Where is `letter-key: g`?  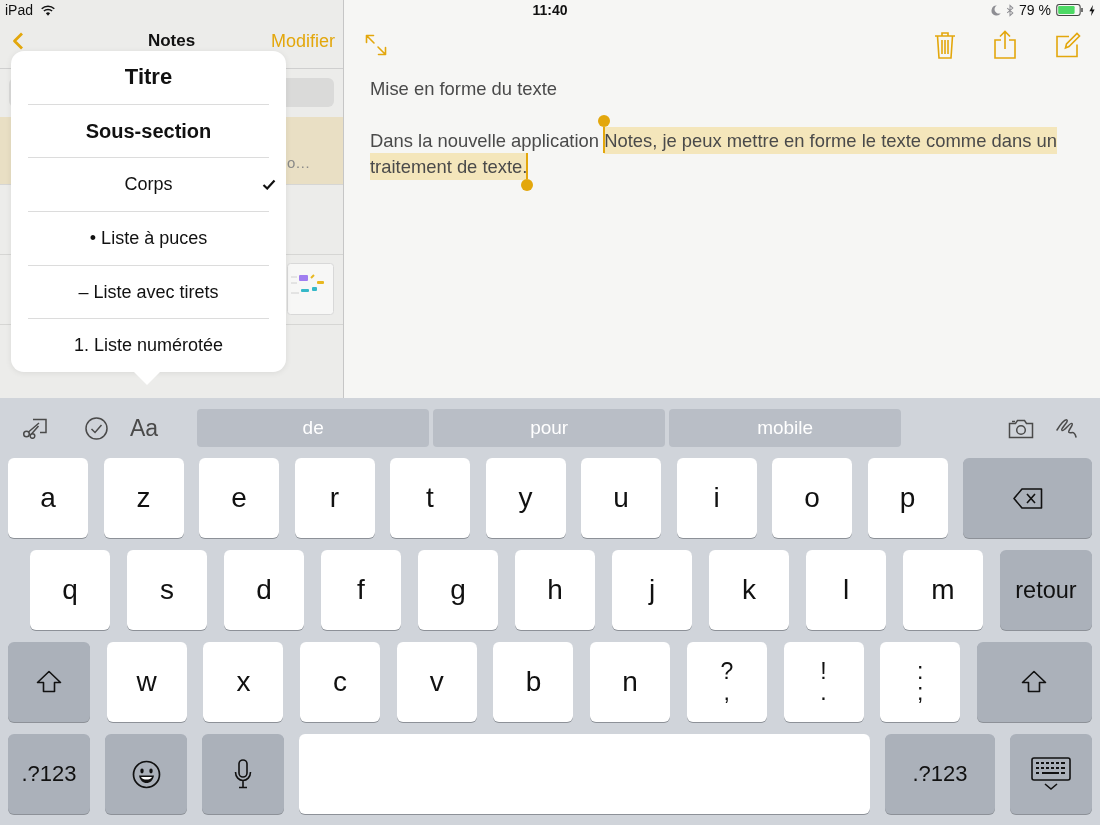
letter-key: g is located at coordinates (458, 590).